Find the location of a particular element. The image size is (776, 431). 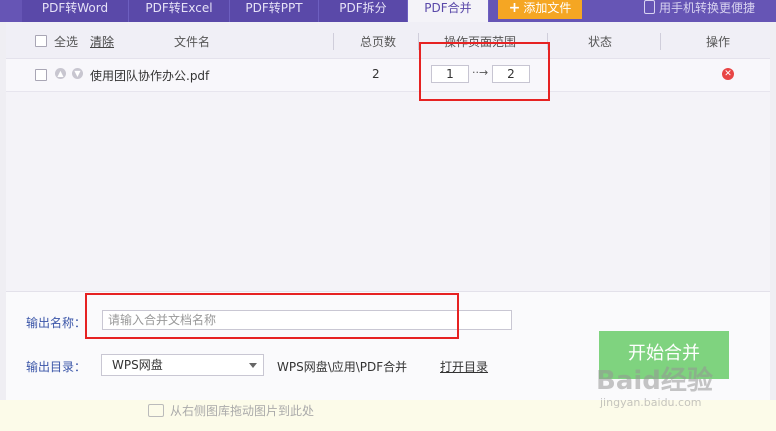

row-checkbox is located at coordinates (41, 75).